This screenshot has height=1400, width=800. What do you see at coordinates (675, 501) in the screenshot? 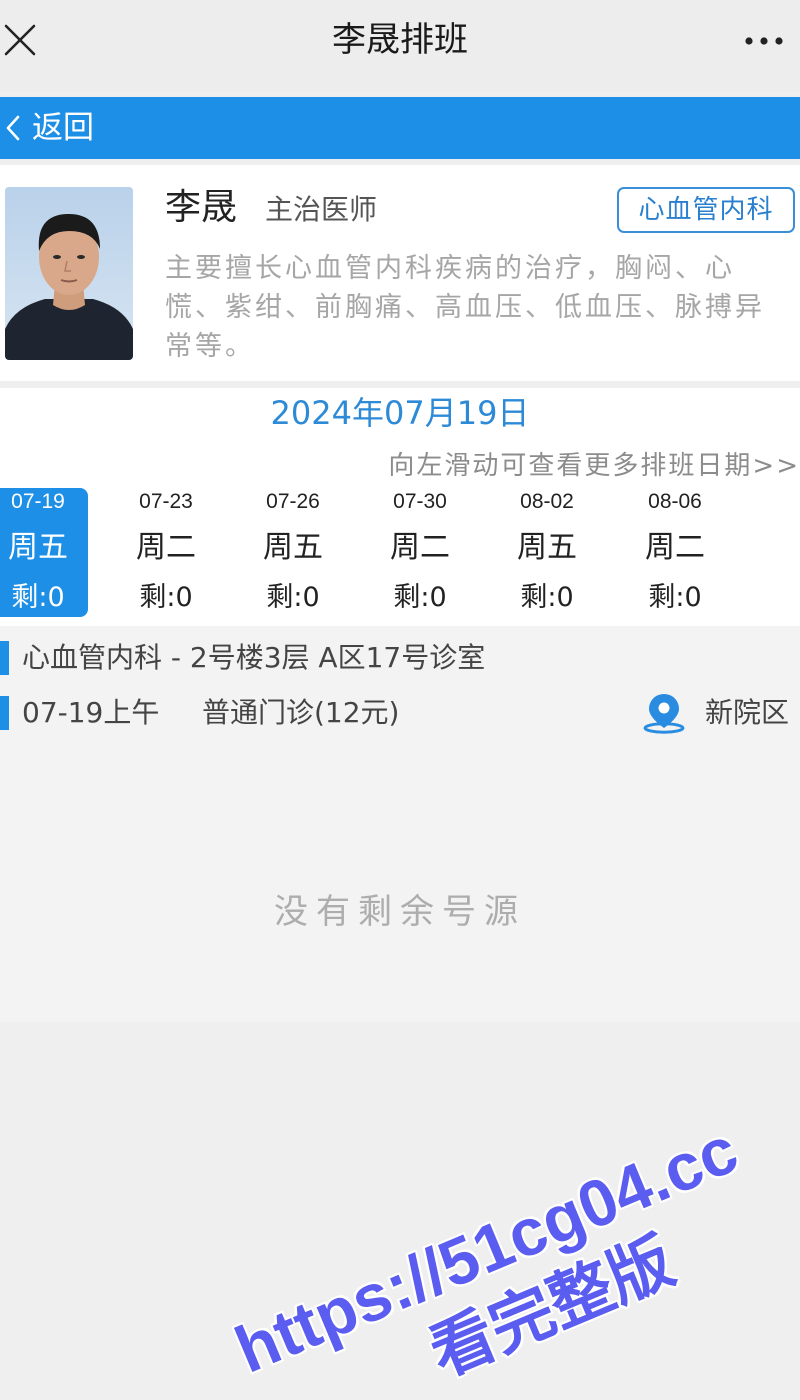
I see `tab-date: 08-06` at bounding box center [675, 501].